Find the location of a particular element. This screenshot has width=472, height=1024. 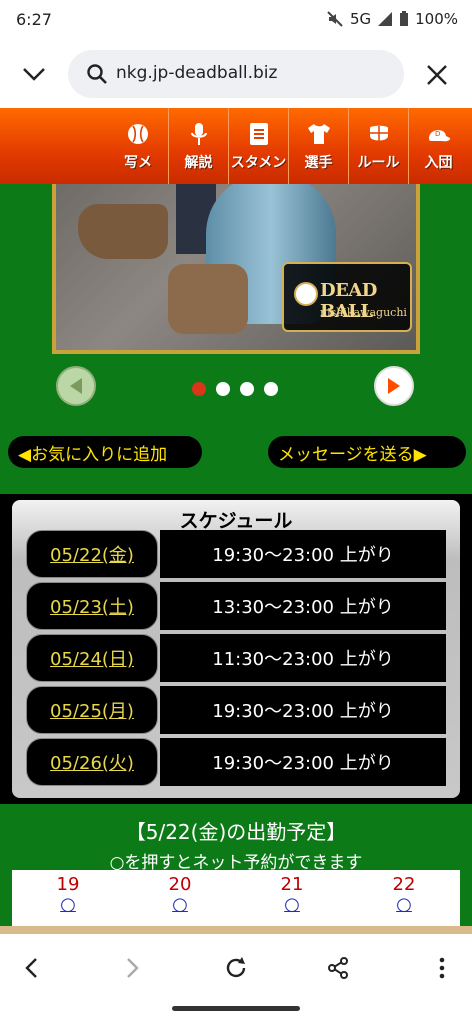

schedule-time: 11:30〜23:00 上がり is located at coordinates (303, 658).